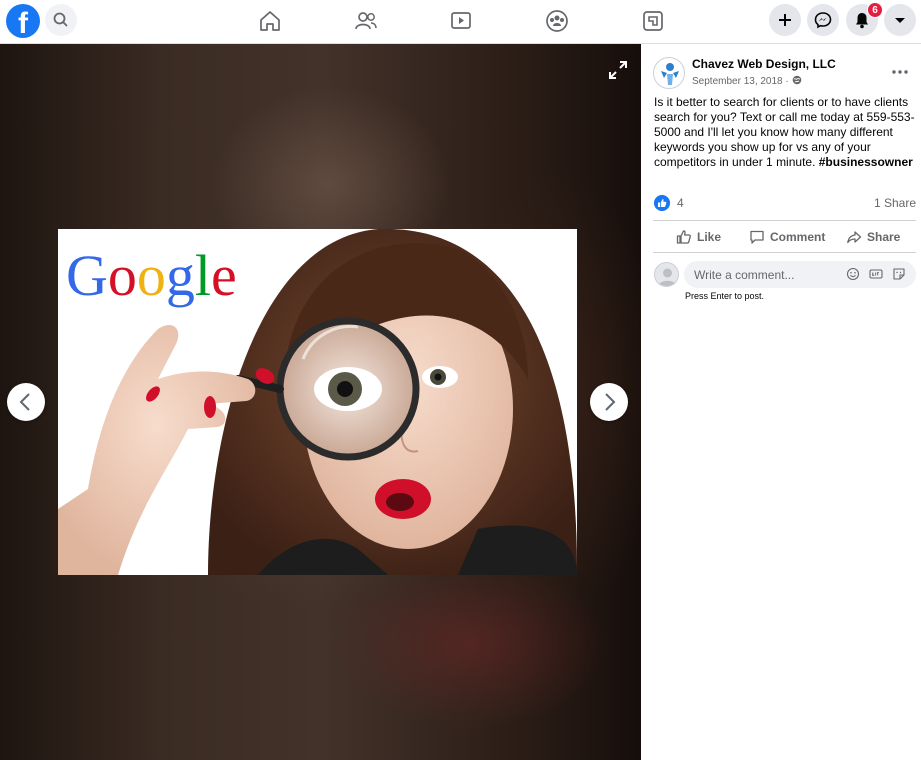  I want to click on chevron-right-icon, so click(610, 402).